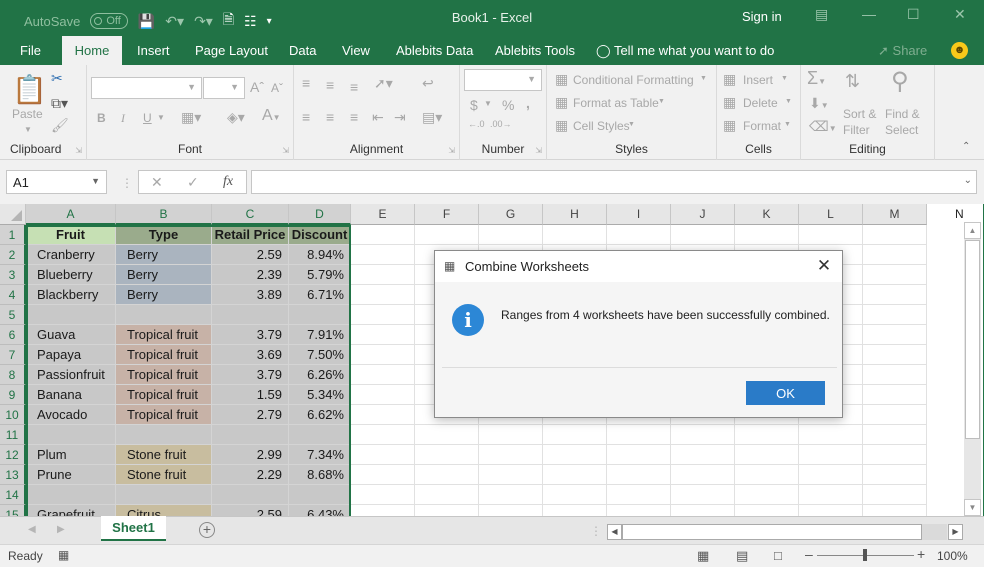 Image resolution: width=984 pixels, height=567 pixels. I want to click on middle-align-icon: ≡, so click(330, 85).